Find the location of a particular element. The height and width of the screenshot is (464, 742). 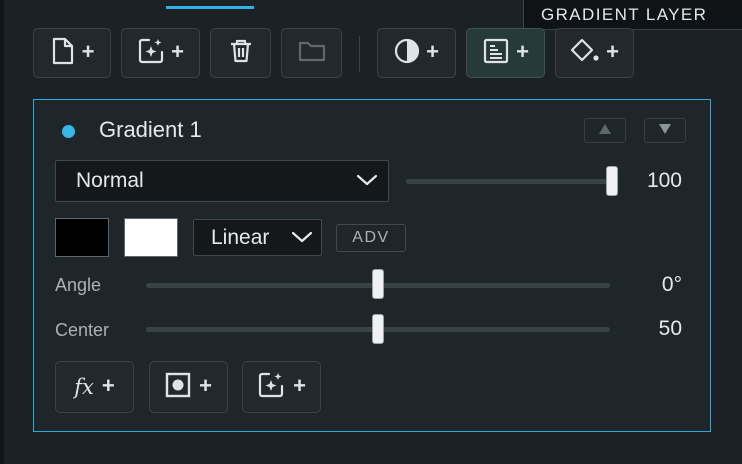

blend-mode-select: Normal is located at coordinates (222, 181).